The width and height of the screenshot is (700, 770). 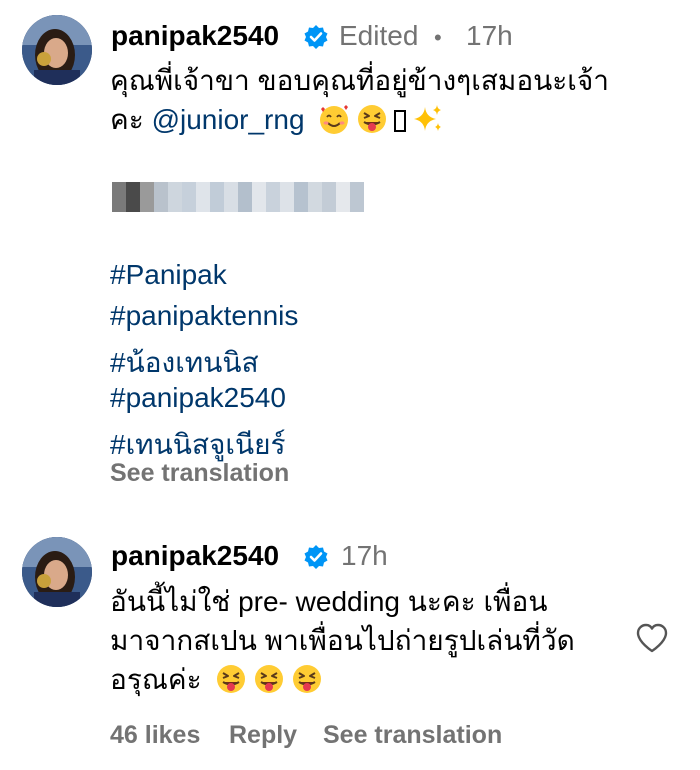 I want to click on like-heart-icon, so click(x=652, y=638).